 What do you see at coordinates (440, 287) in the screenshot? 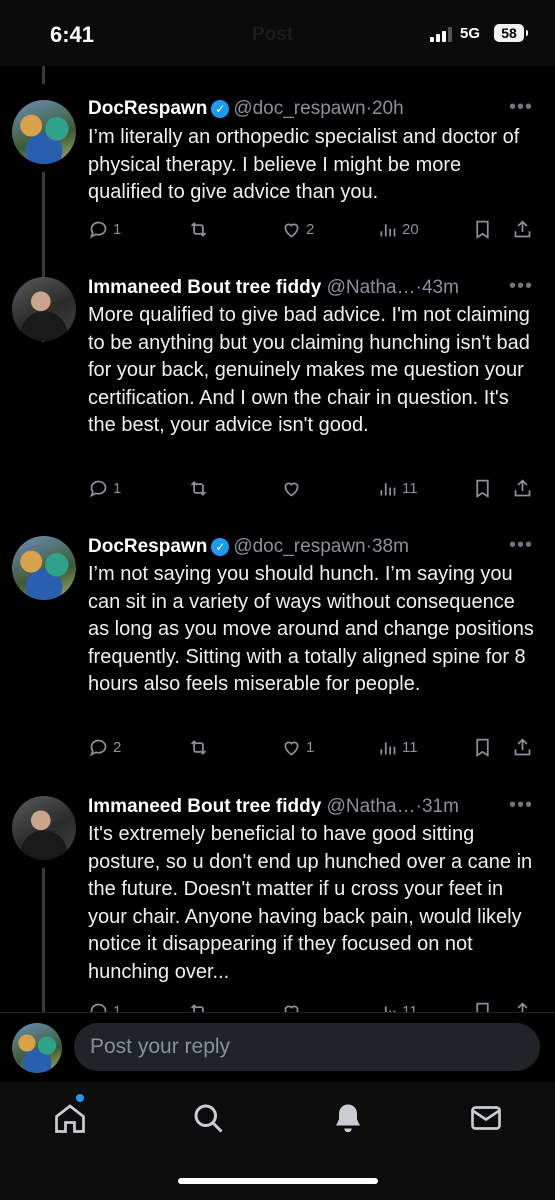
I see `post-time: 43m` at bounding box center [440, 287].